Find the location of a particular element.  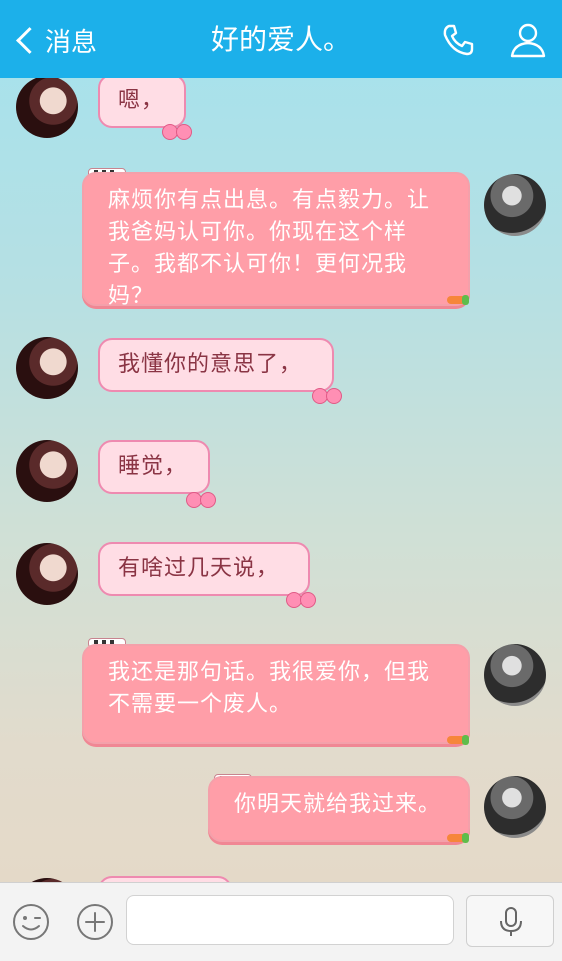

message-text: 睡觉， is located at coordinates (153, 466).